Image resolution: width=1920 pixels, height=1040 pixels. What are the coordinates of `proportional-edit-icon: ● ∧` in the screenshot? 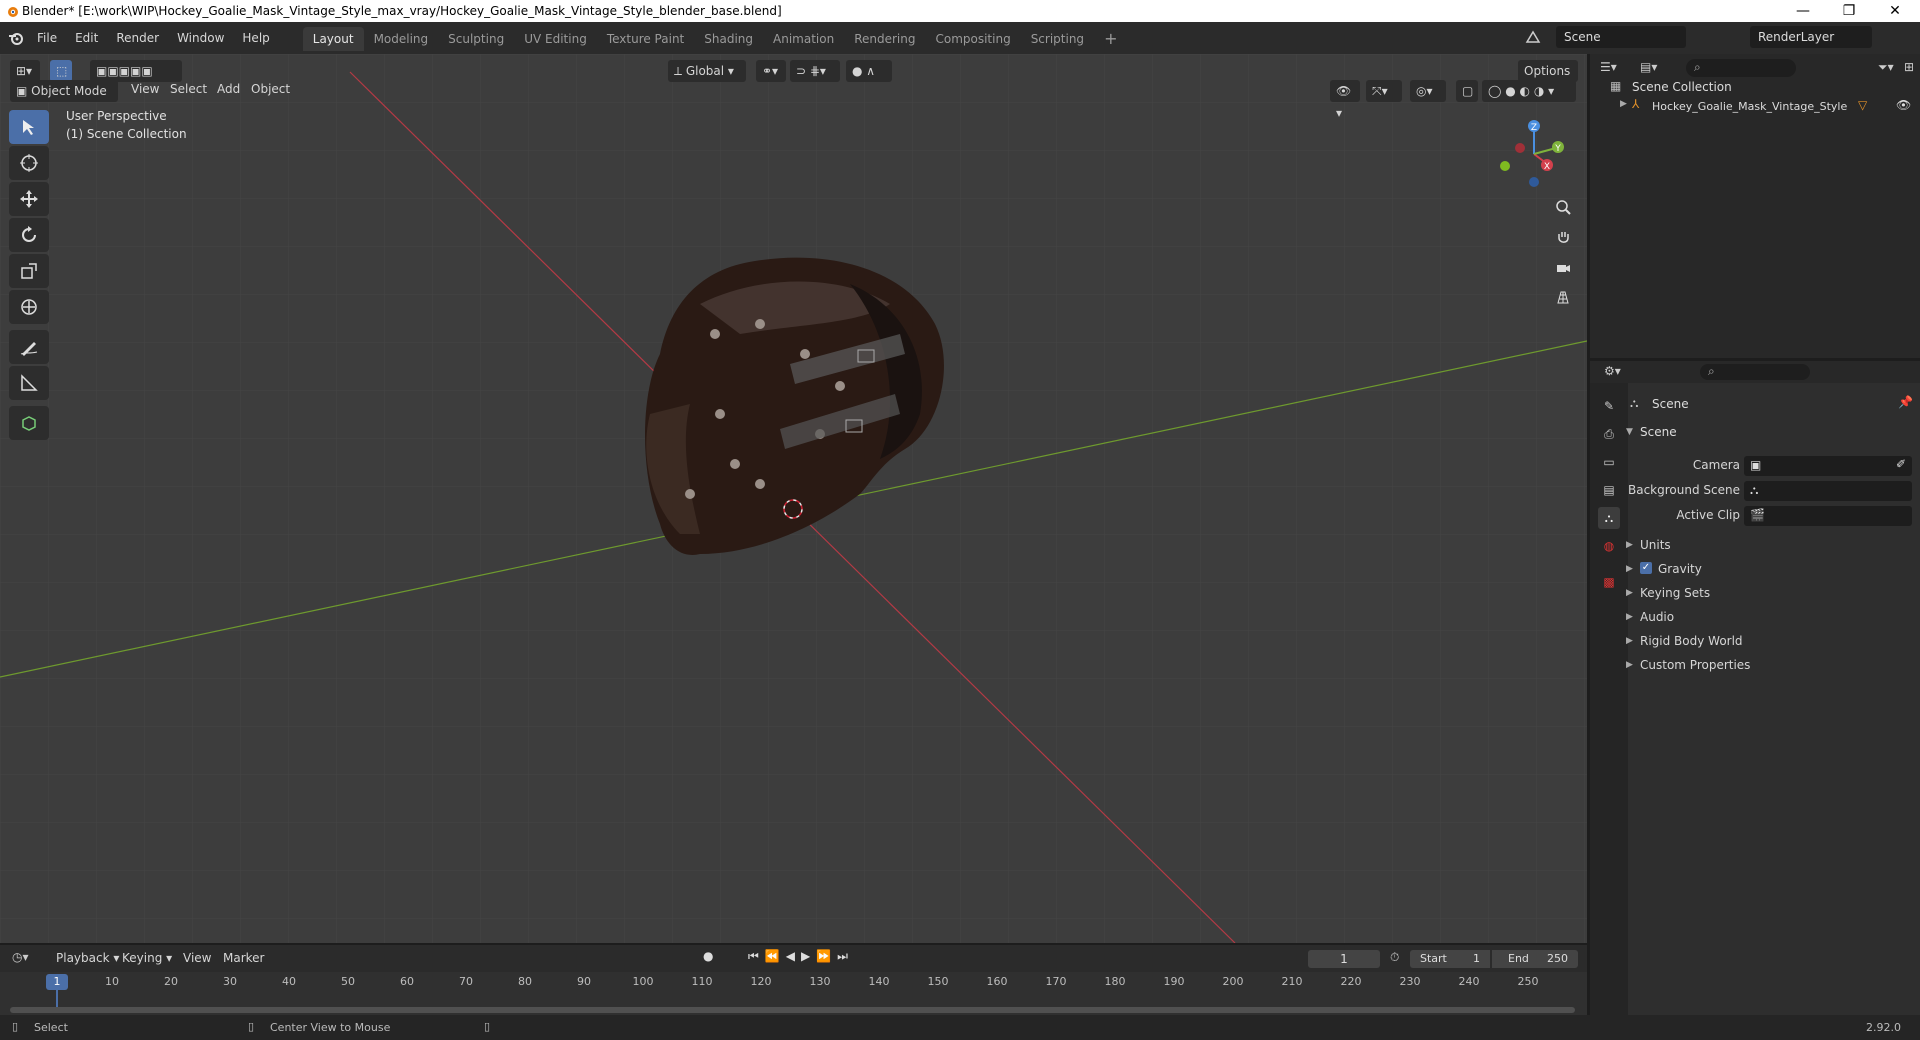 It's located at (869, 71).